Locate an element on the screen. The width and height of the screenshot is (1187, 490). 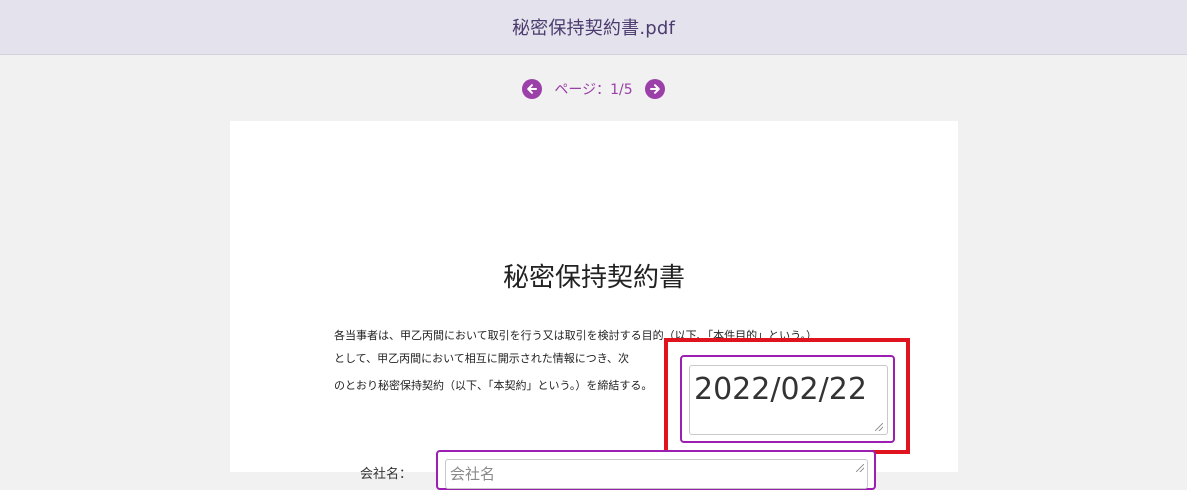
arrow-right-icon is located at coordinates (654, 89).